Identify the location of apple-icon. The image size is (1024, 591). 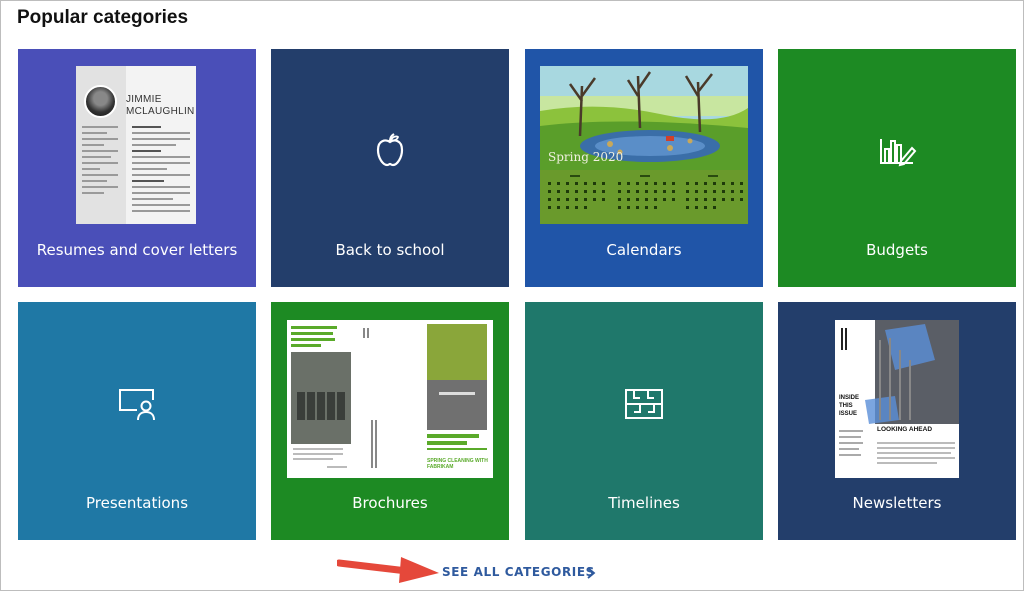
(390, 150).